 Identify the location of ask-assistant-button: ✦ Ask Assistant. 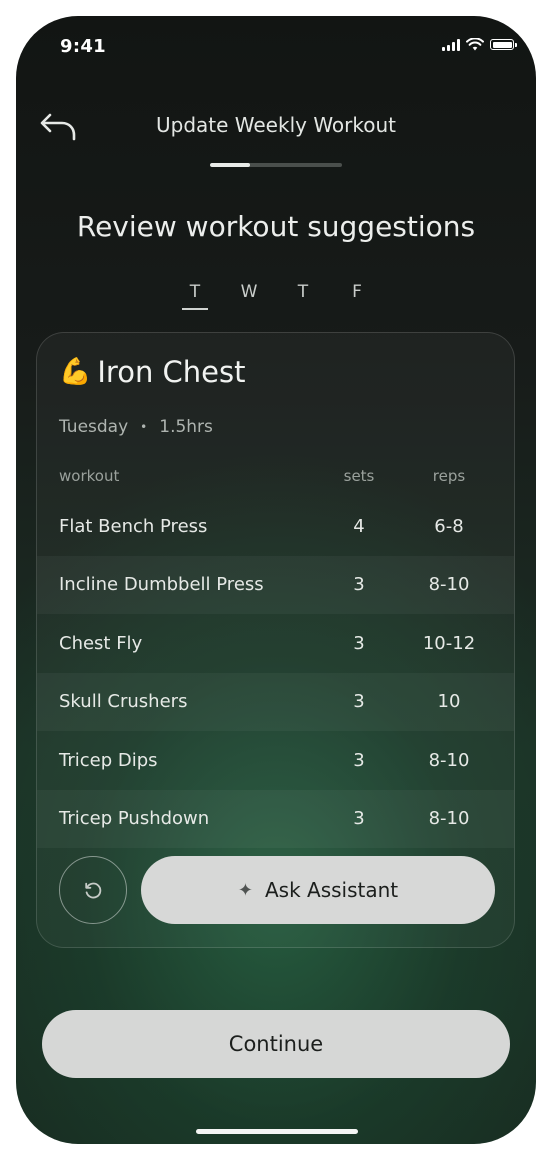
(318, 890).